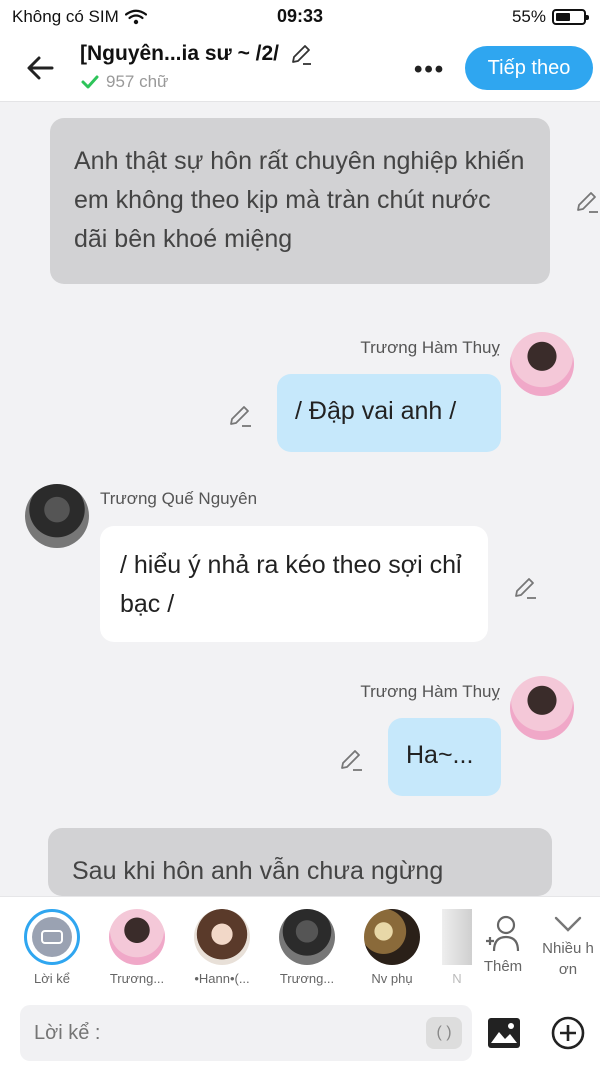 Image resolution: width=600 pixels, height=1067 pixels. What do you see at coordinates (42, 68) in the screenshot?
I see `back-arrow-icon` at bounding box center [42, 68].